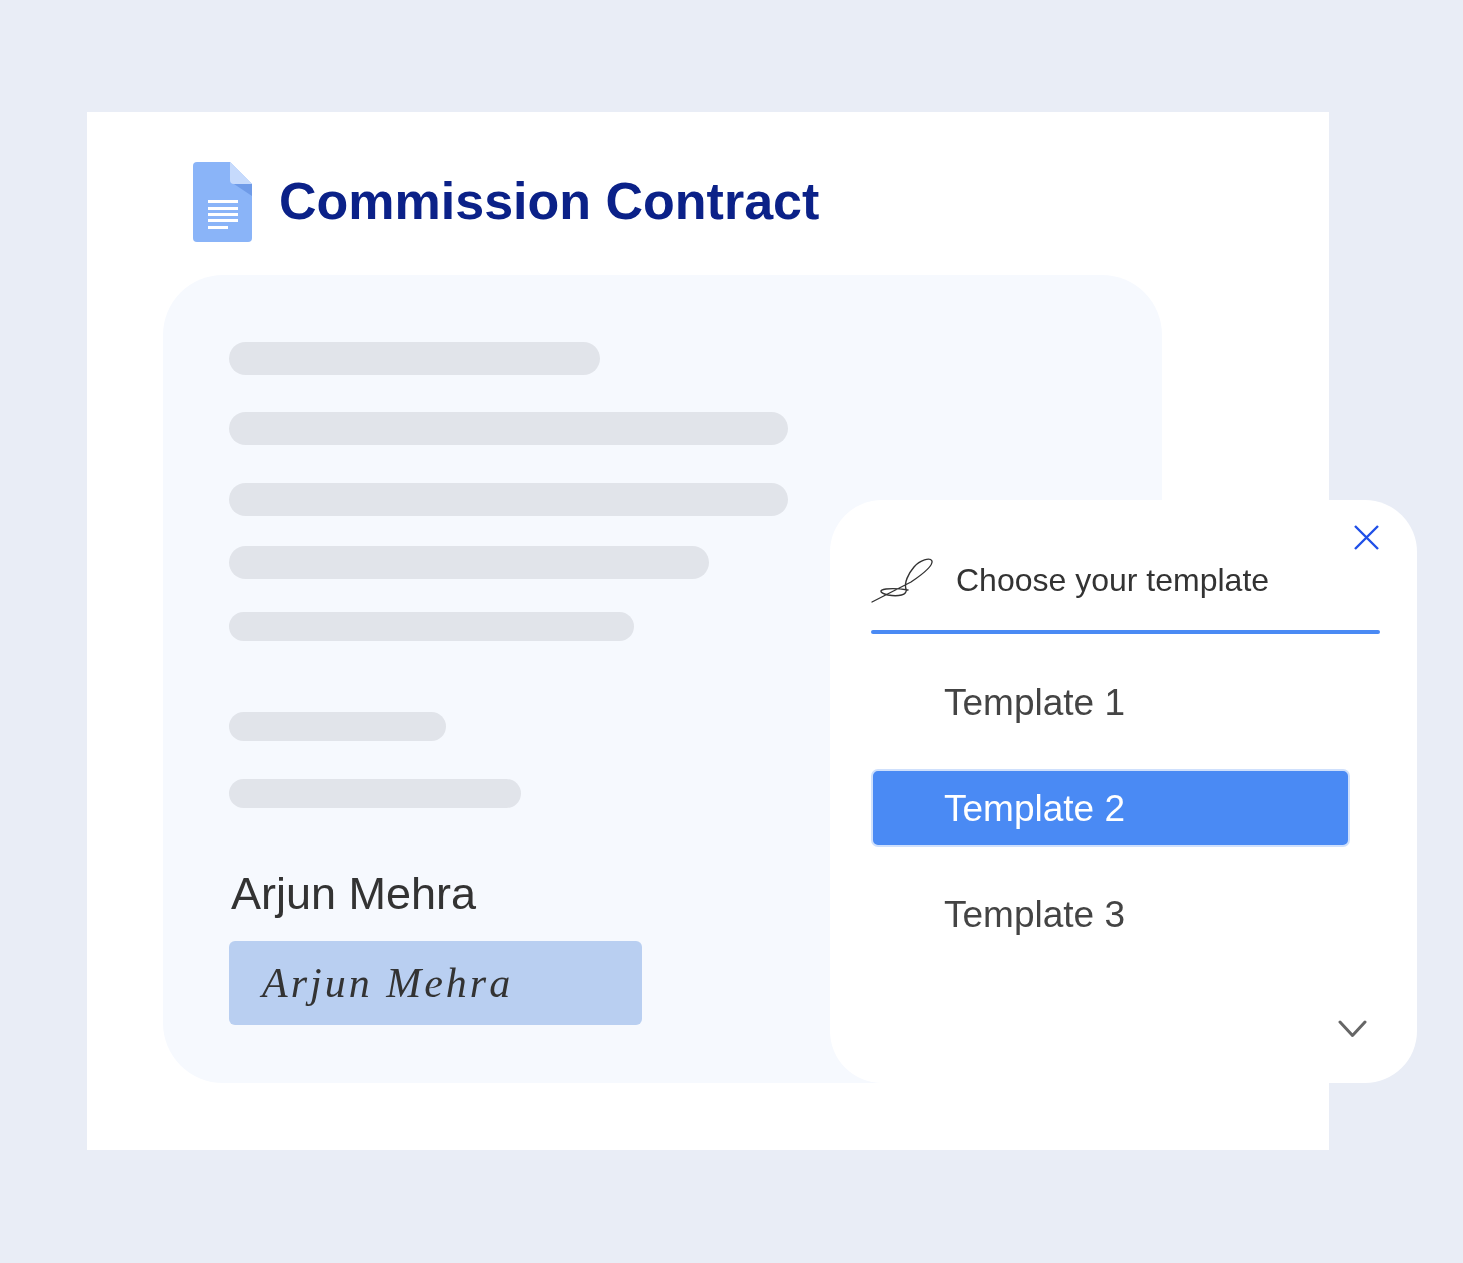 The image size is (1463, 1263). What do you see at coordinates (1352, 1029) in the screenshot?
I see `chevron-down-icon` at bounding box center [1352, 1029].